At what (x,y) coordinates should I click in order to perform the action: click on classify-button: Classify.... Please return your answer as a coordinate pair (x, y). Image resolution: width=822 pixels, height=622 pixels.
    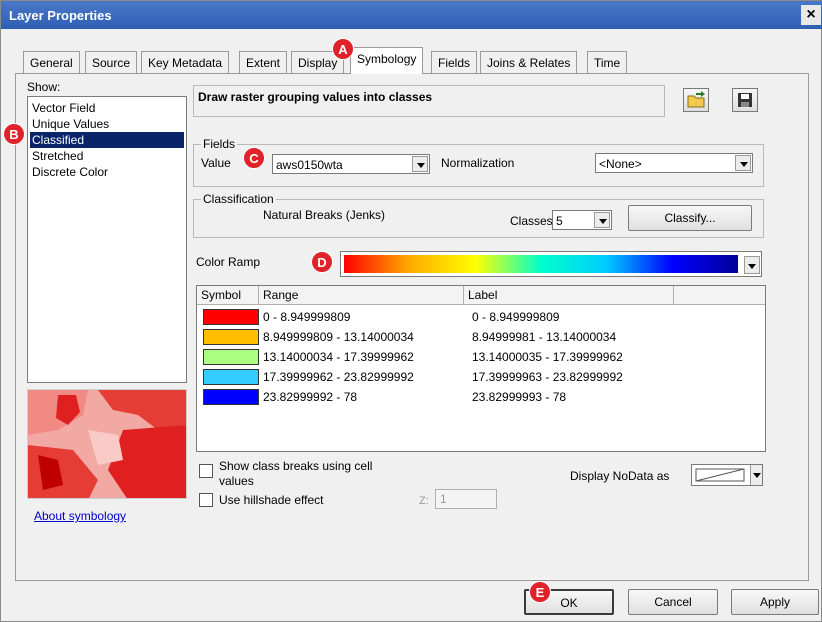
    Looking at the image, I should click on (690, 218).